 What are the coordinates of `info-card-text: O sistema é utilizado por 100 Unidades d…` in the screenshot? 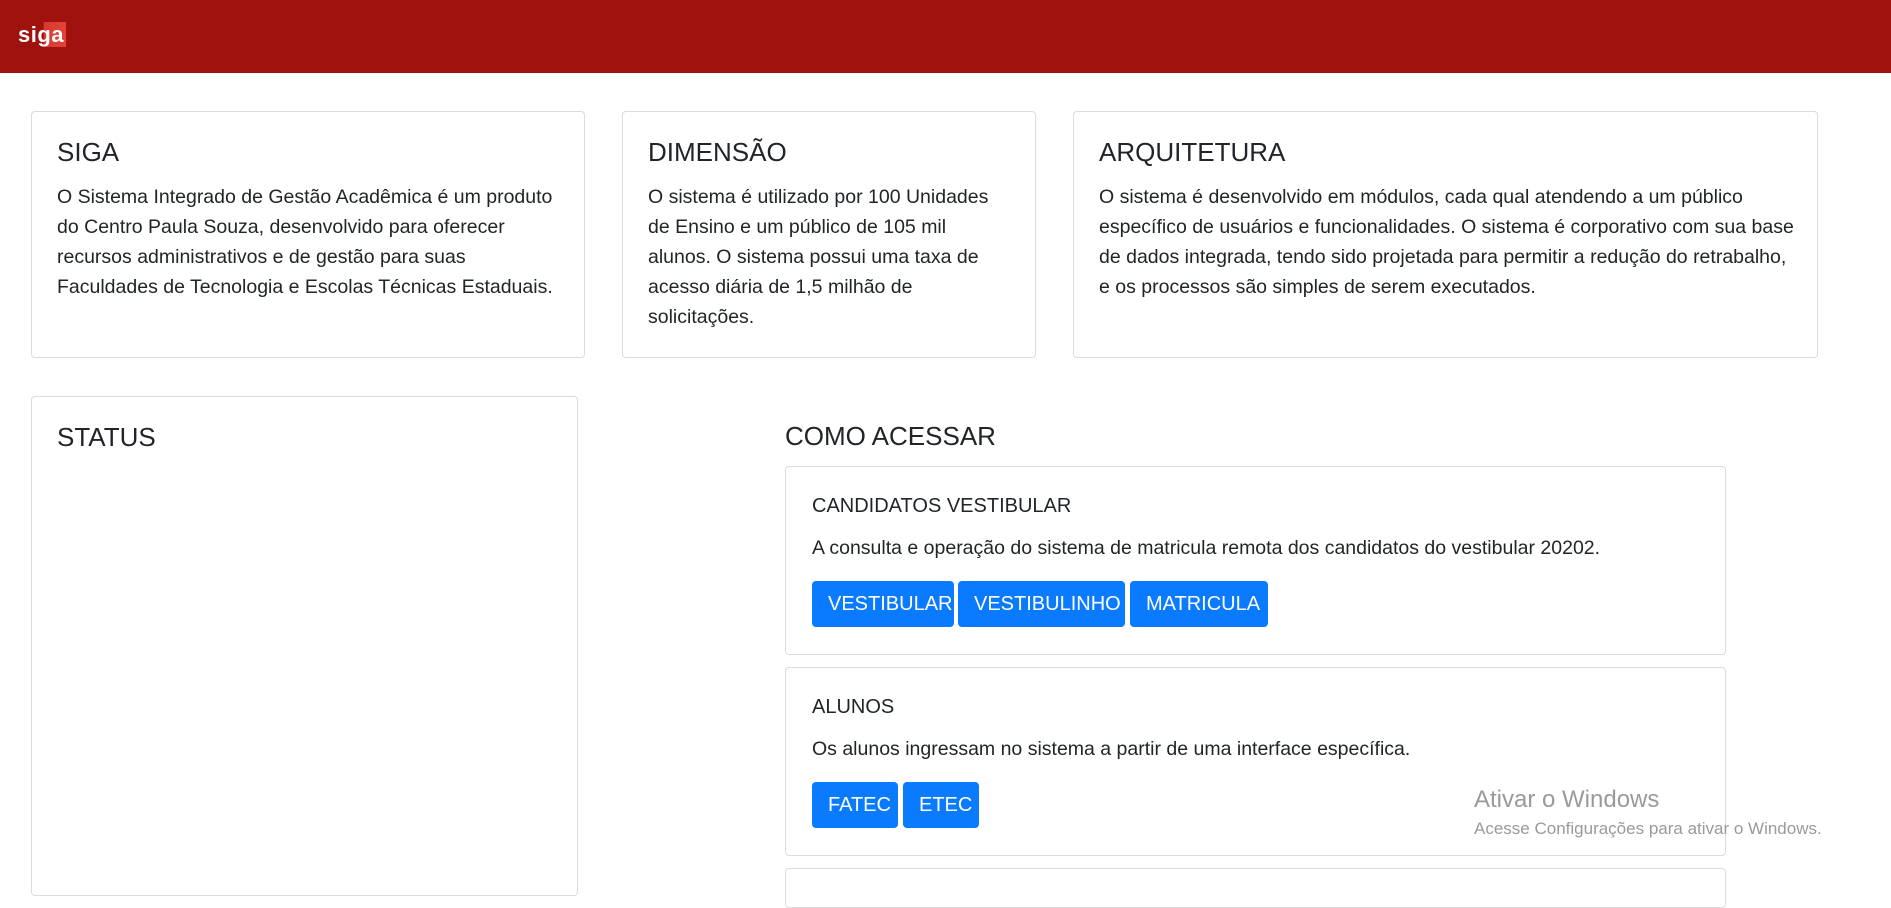 It's located at (818, 257).